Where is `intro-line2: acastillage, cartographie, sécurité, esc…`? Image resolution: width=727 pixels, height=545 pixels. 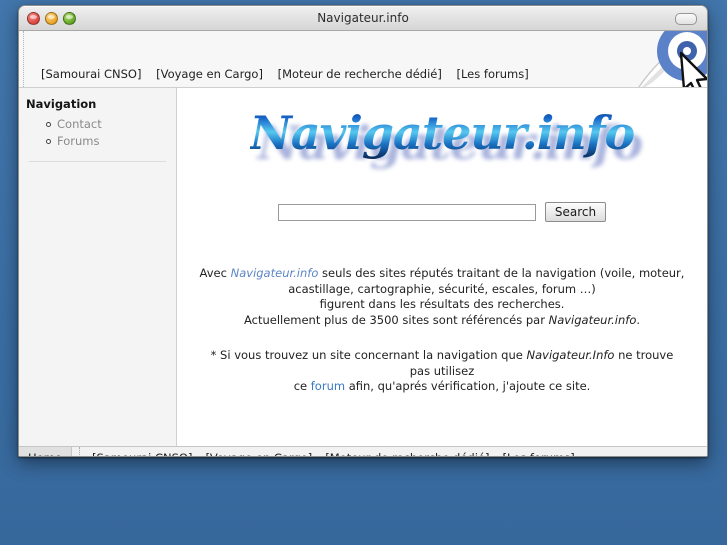
intro-line2: acastillage, cartographie, sécurité, esc… is located at coordinates (442, 288).